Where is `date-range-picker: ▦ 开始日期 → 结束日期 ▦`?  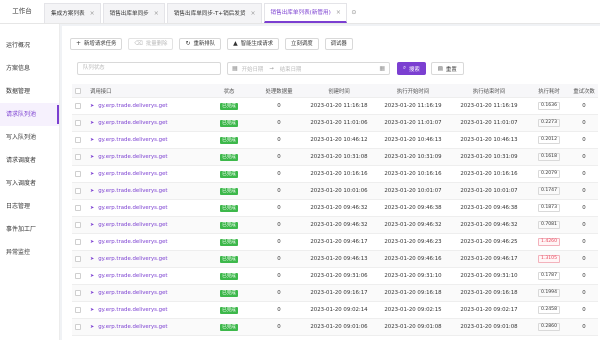 date-range-picker: ▦ 开始日期 → 结束日期 ▦ is located at coordinates (308, 68).